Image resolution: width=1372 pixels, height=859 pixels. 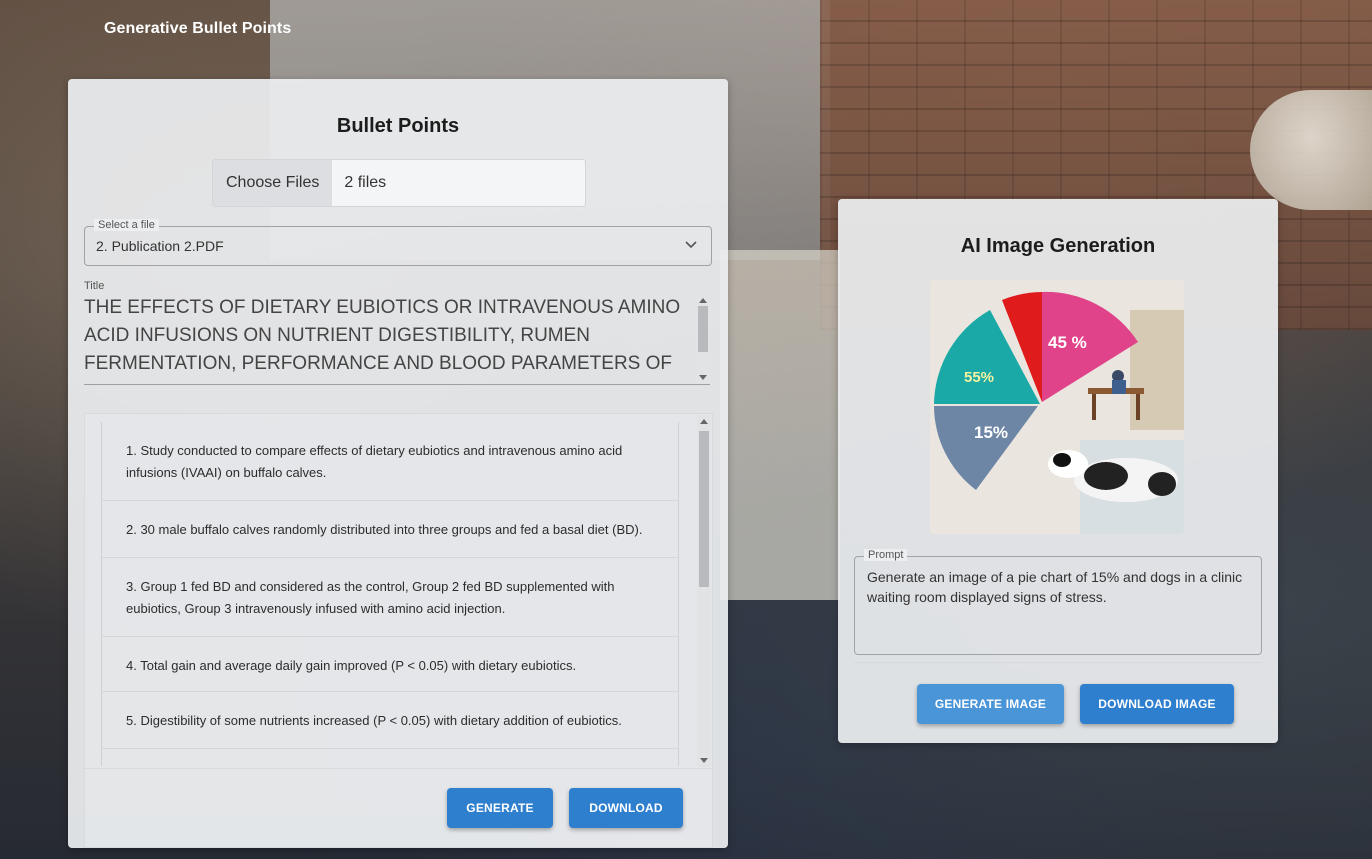 What do you see at coordinates (703, 329) in the screenshot?
I see `title-scroll-thumb` at bounding box center [703, 329].